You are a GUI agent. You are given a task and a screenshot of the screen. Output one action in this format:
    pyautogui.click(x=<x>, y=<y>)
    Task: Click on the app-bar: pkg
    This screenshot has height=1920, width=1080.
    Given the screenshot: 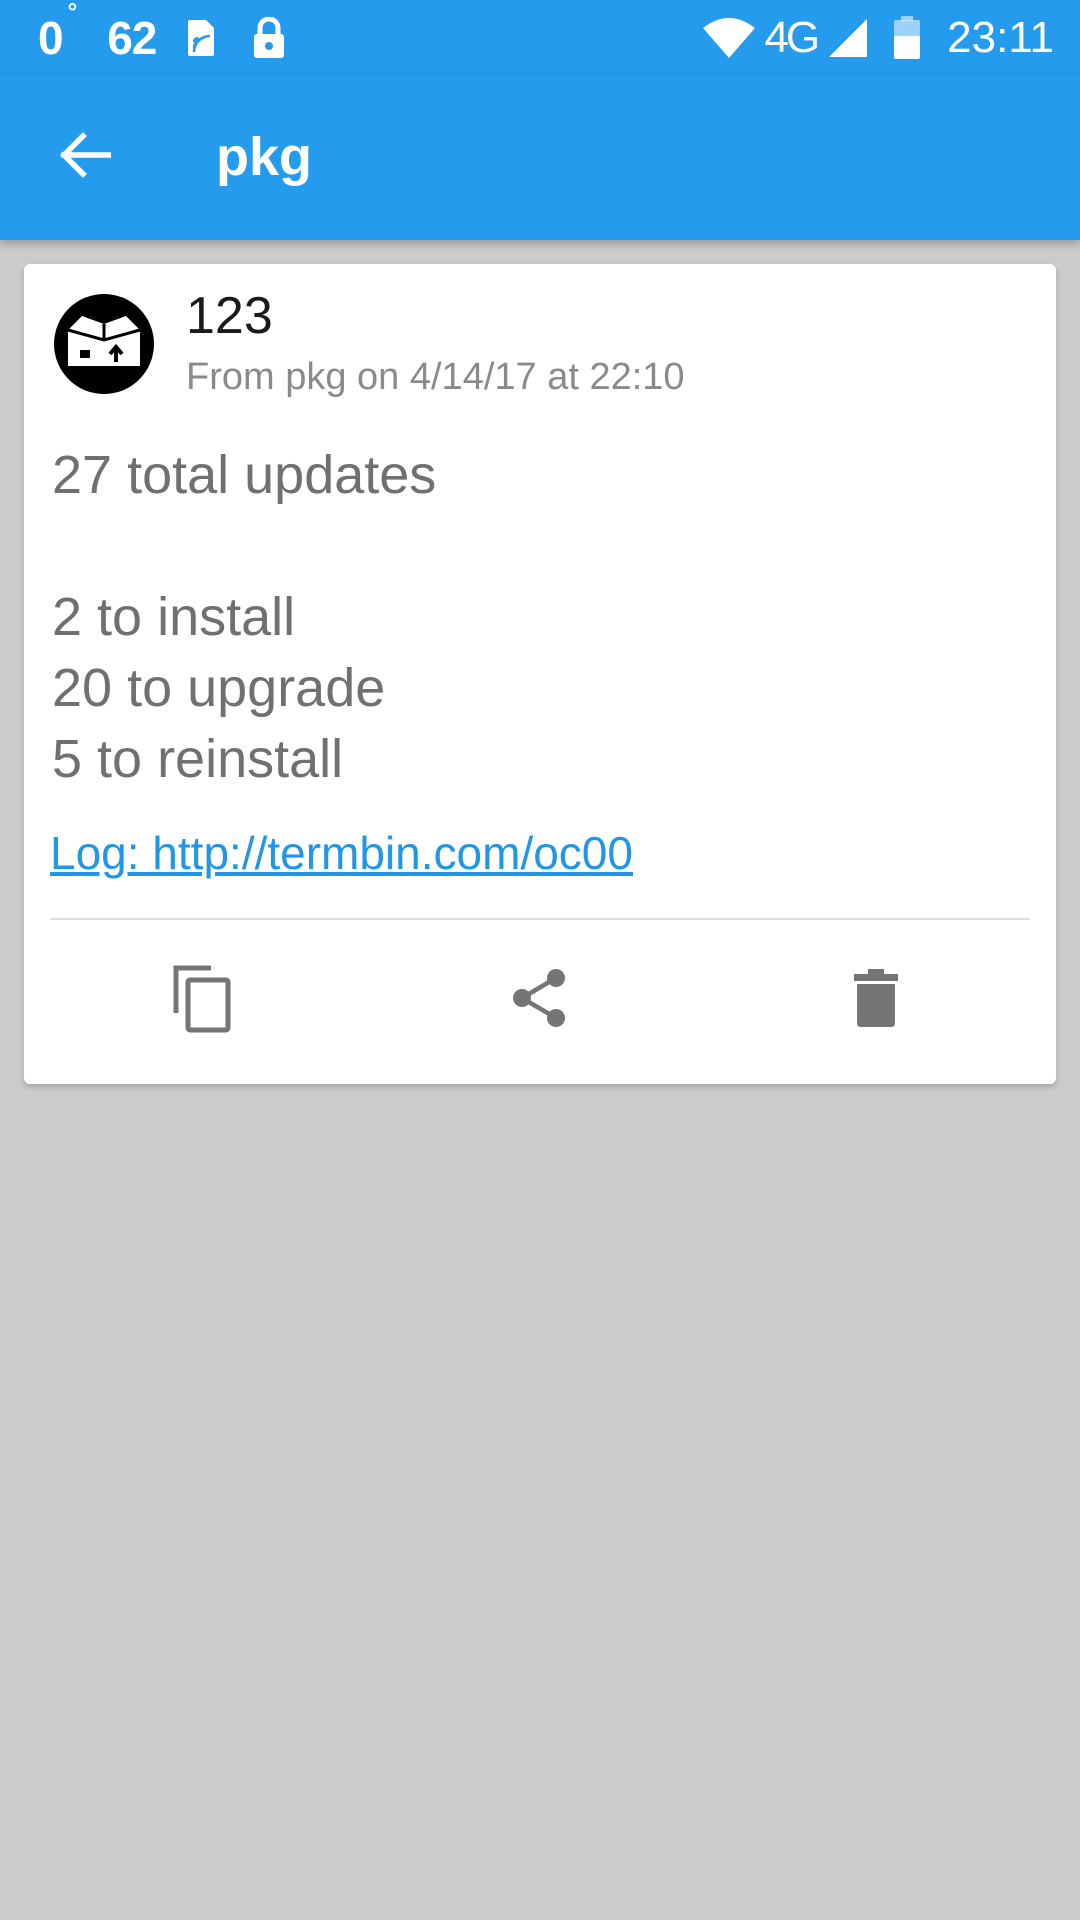 What is the action you would take?
    pyautogui.click(x=540, y=157)
    